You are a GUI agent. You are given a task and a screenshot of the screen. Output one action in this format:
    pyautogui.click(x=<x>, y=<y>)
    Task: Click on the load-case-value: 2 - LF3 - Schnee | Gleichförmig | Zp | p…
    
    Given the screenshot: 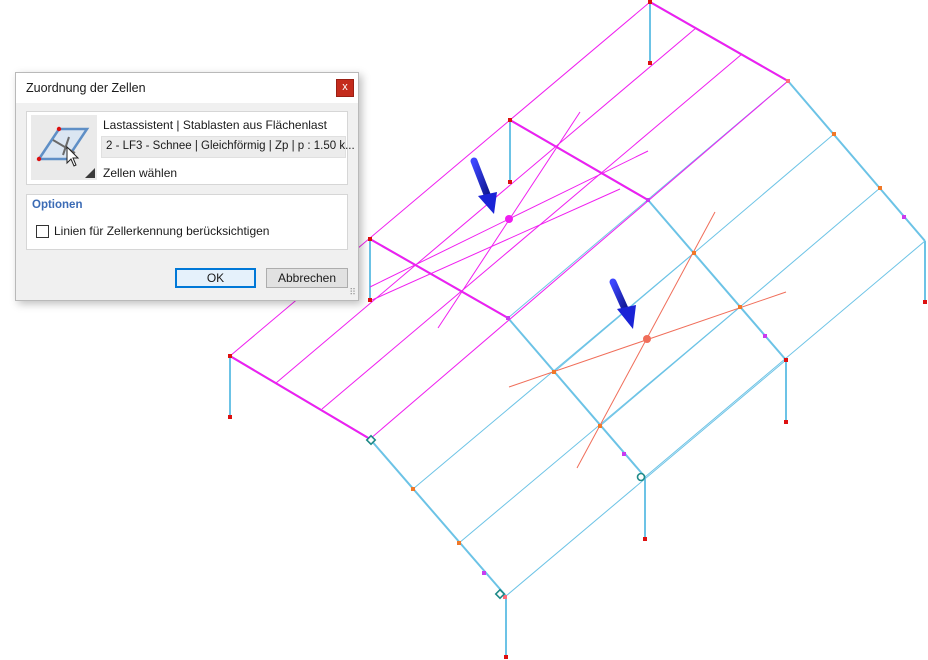 What is the action you would take?
    pyautogui.click(x=230, y=146)
    